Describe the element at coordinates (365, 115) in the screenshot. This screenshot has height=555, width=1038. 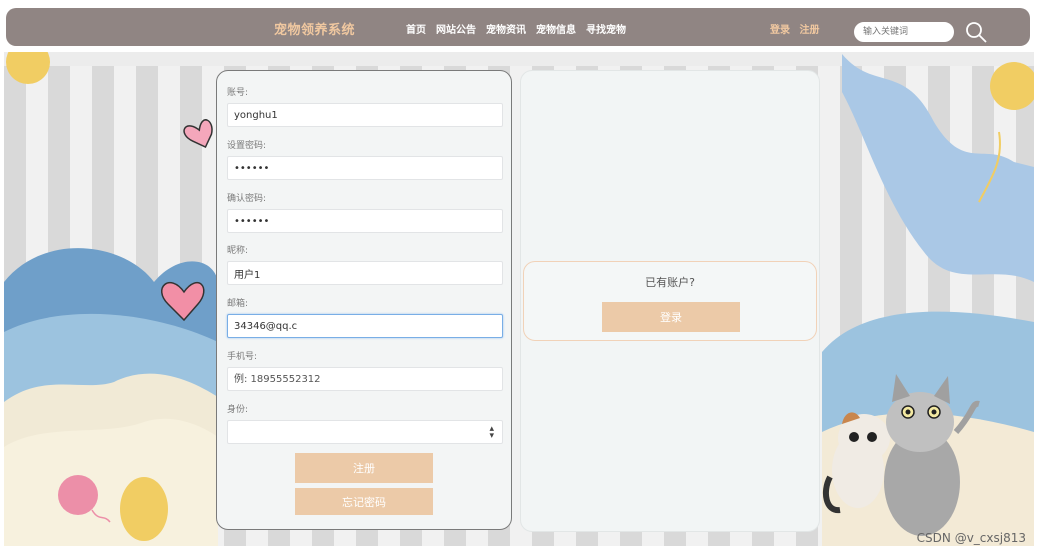
I see `account-input` at that location.